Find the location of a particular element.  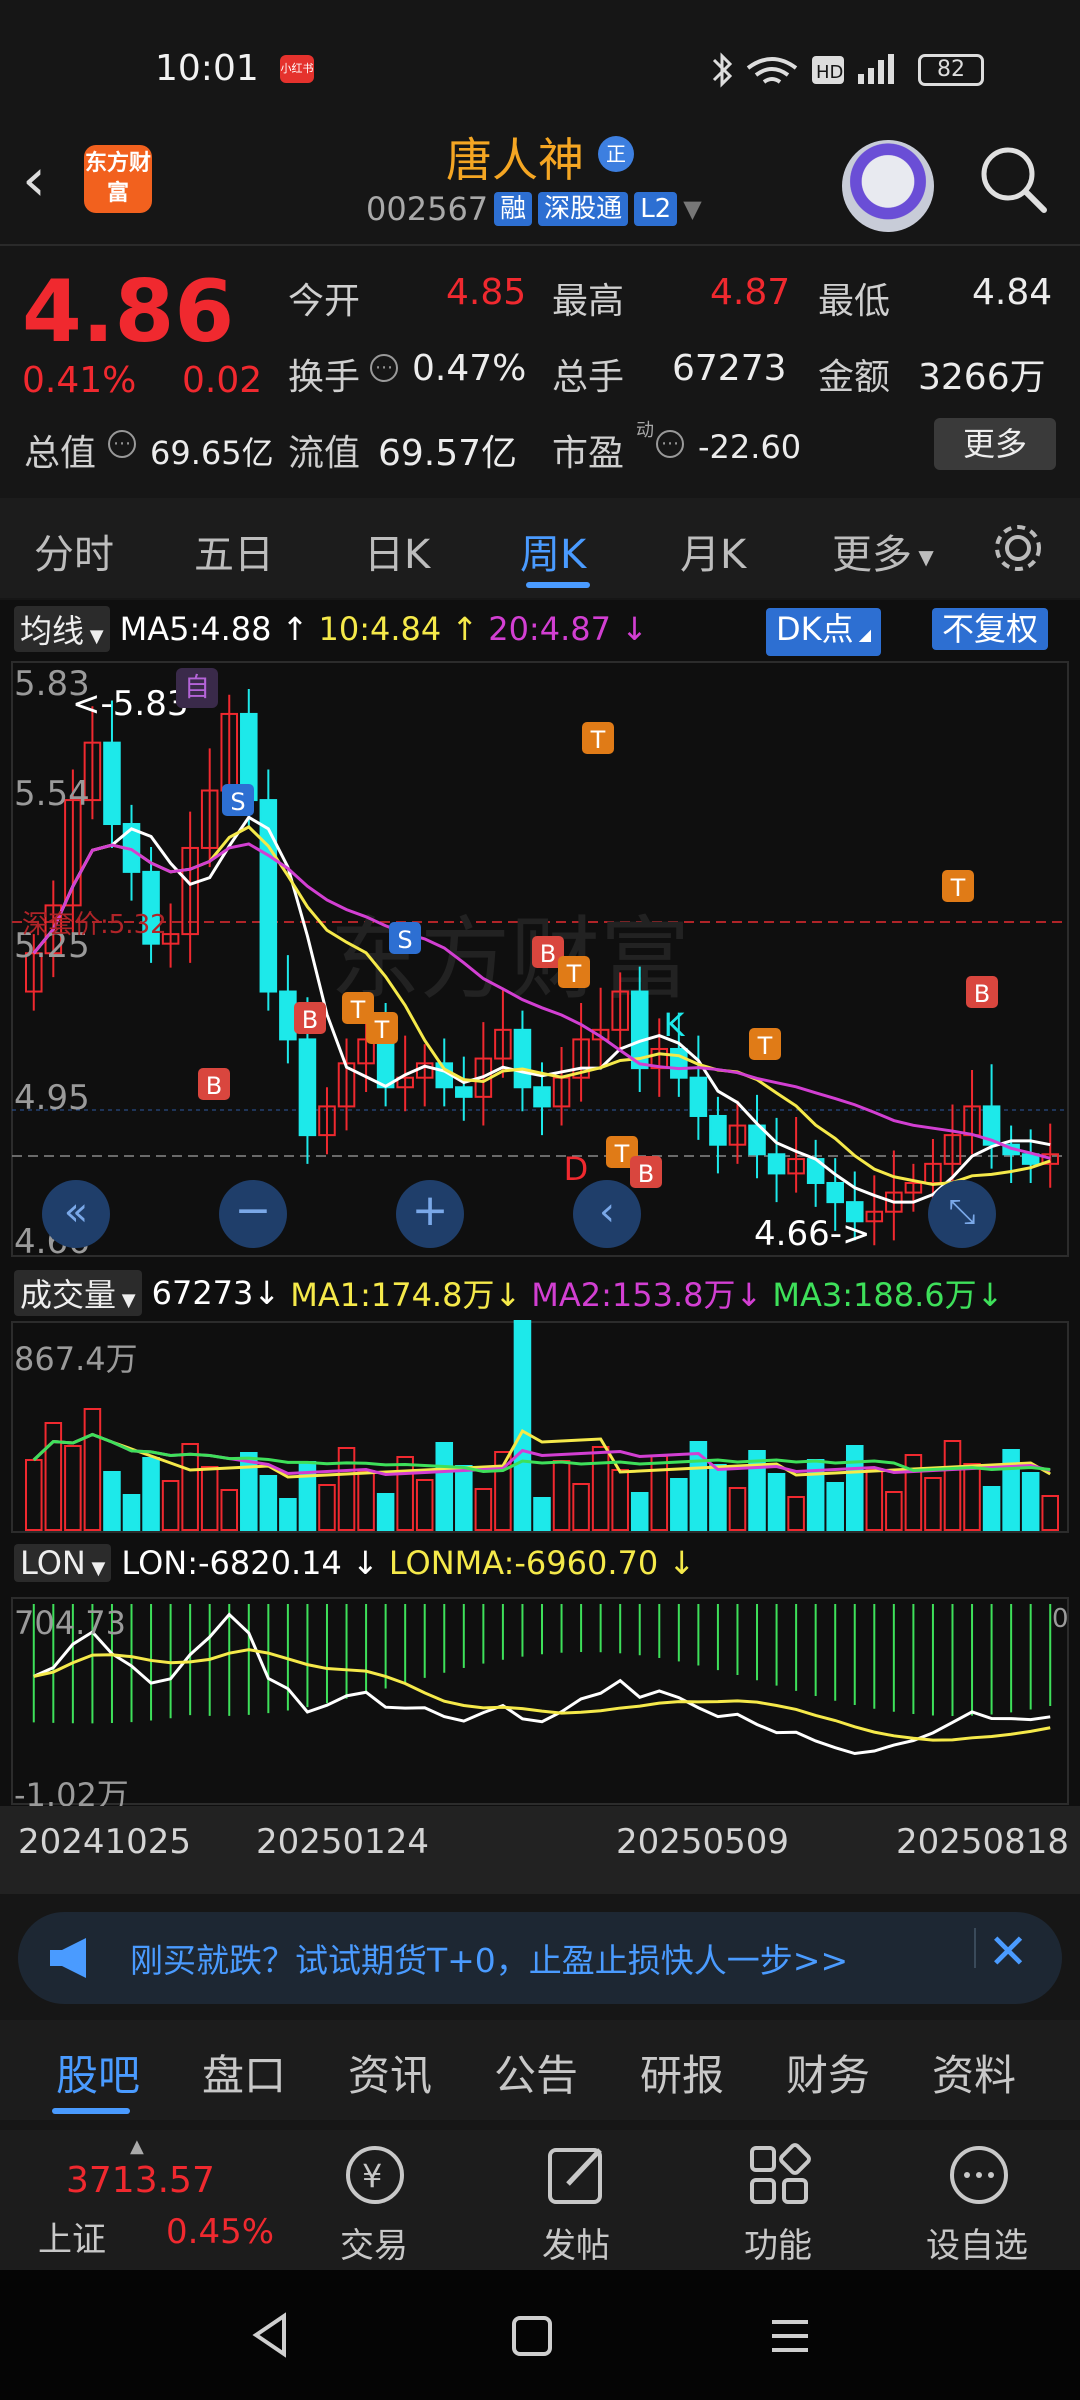

tab-financials: 财务 is located at coordinates (828, 2072).